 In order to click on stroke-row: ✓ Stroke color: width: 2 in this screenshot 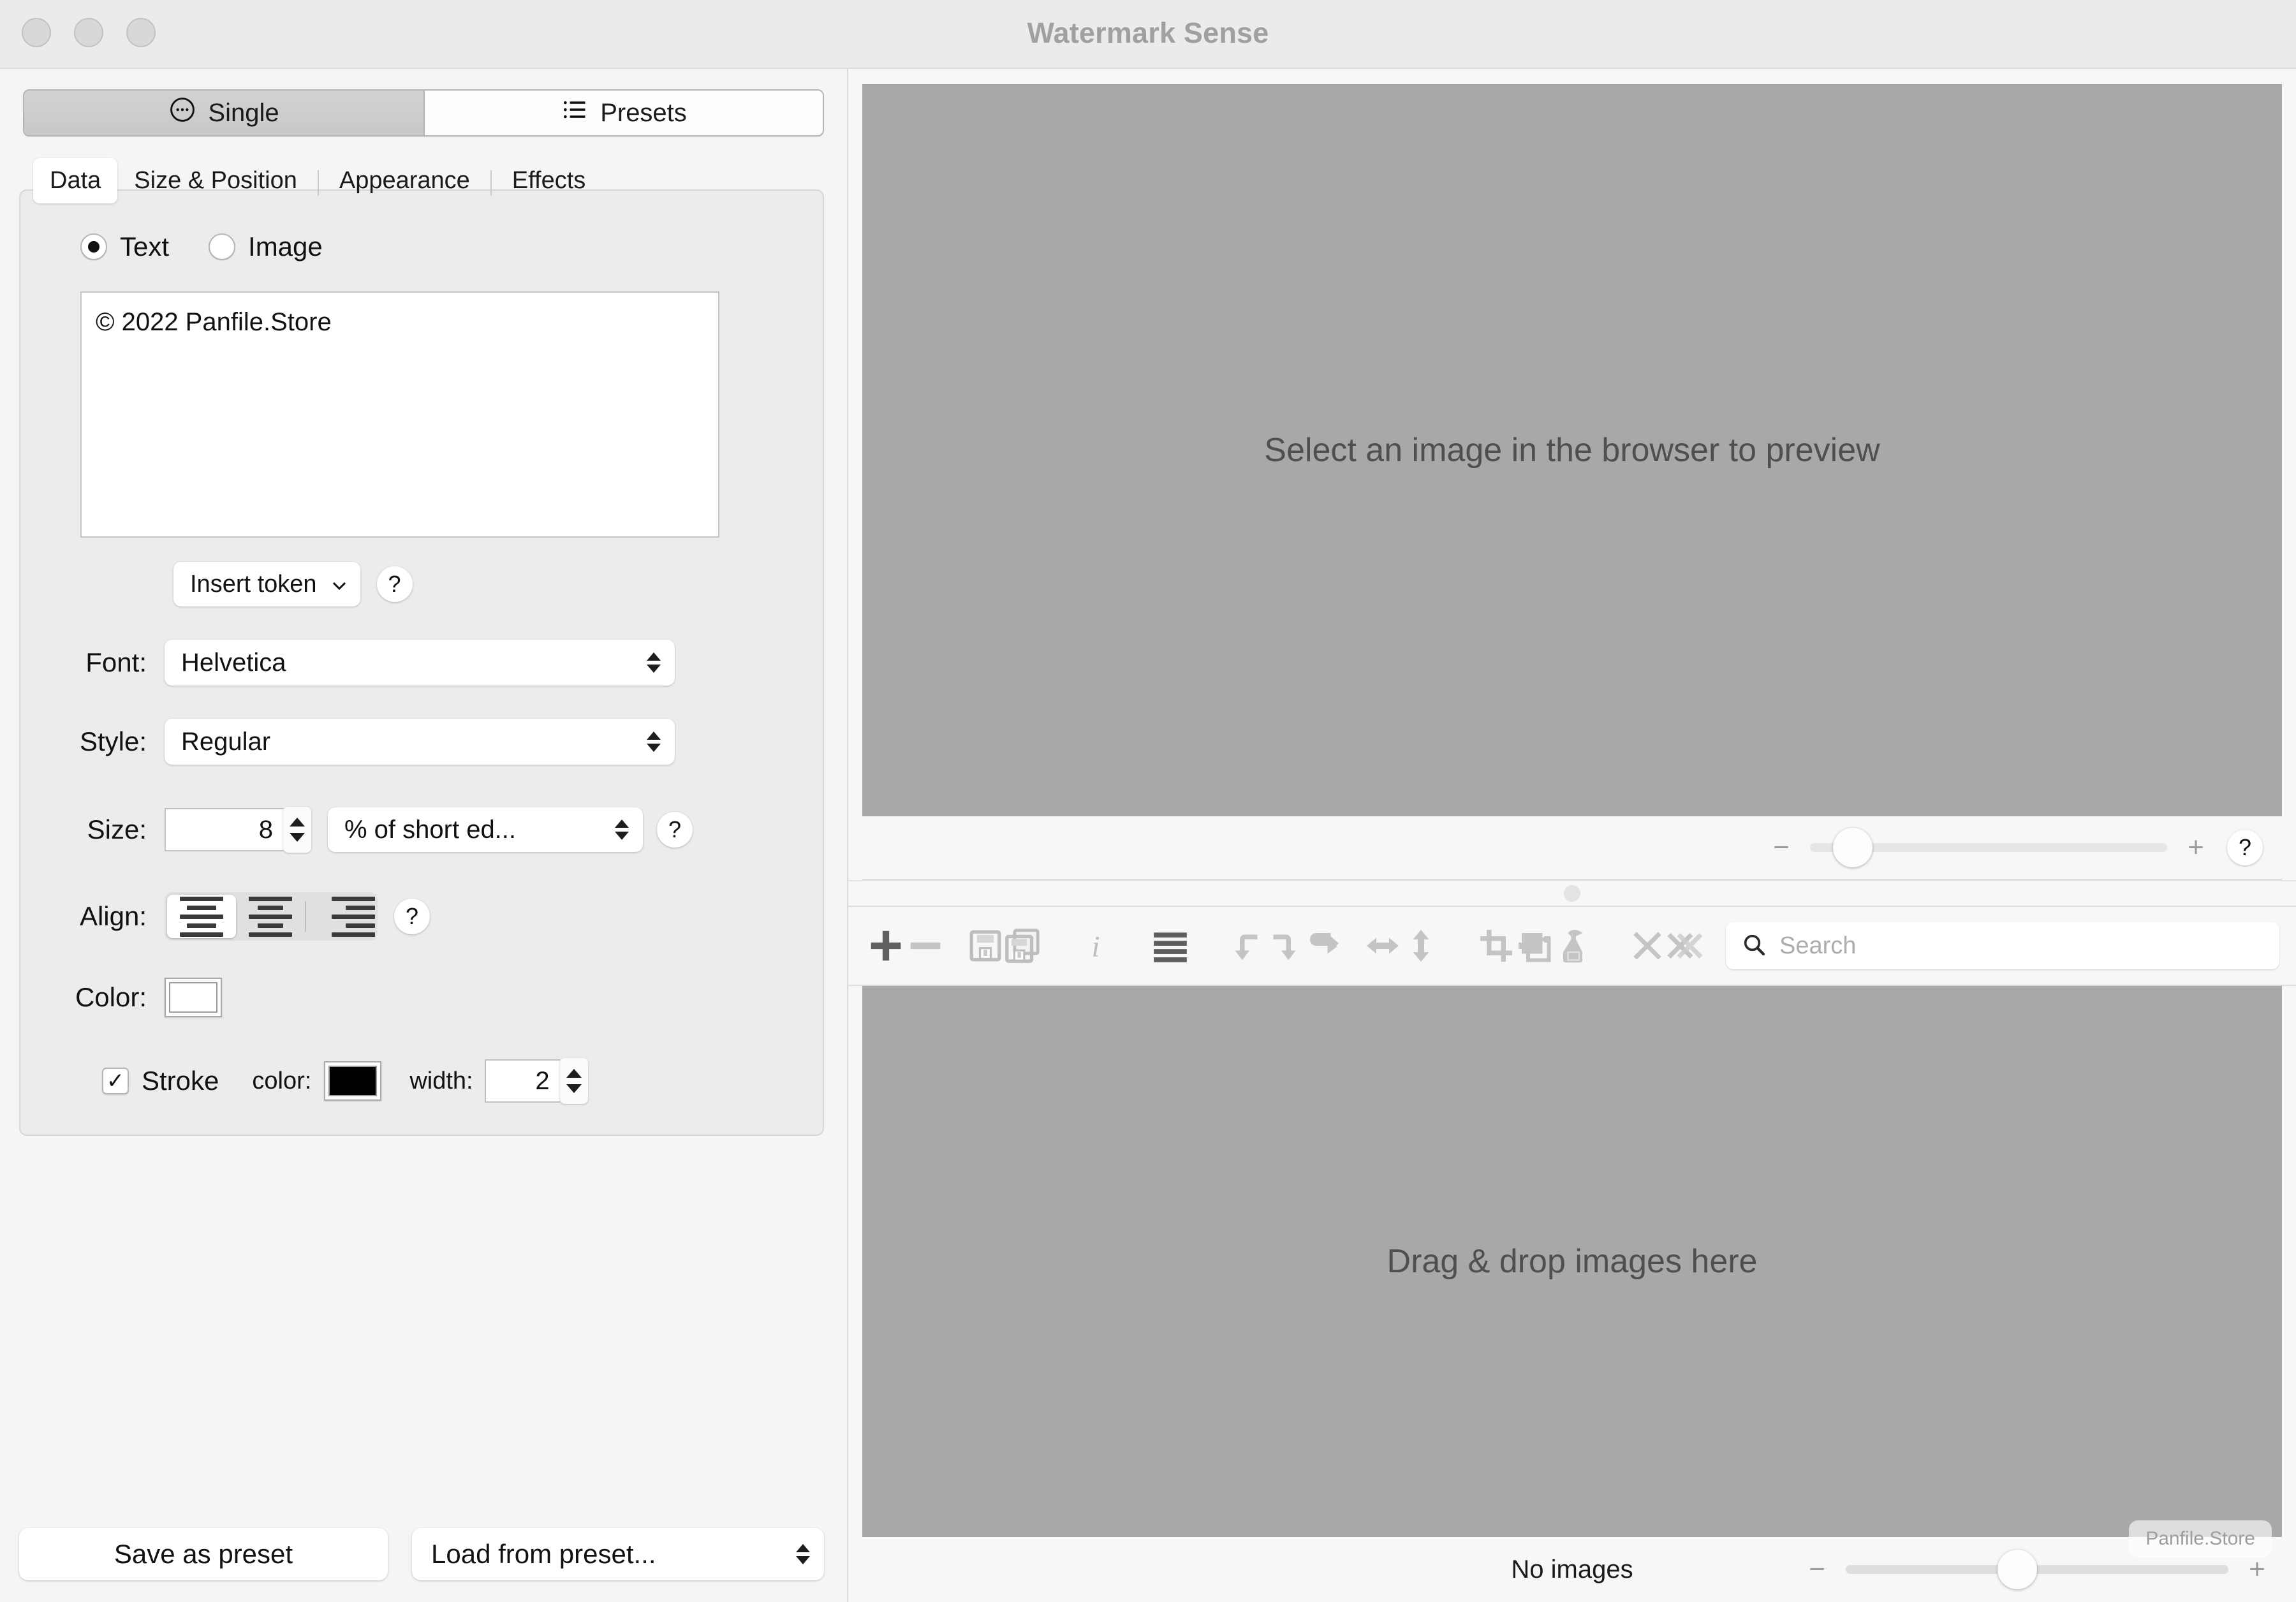, I will do `click(421, 1081)`.